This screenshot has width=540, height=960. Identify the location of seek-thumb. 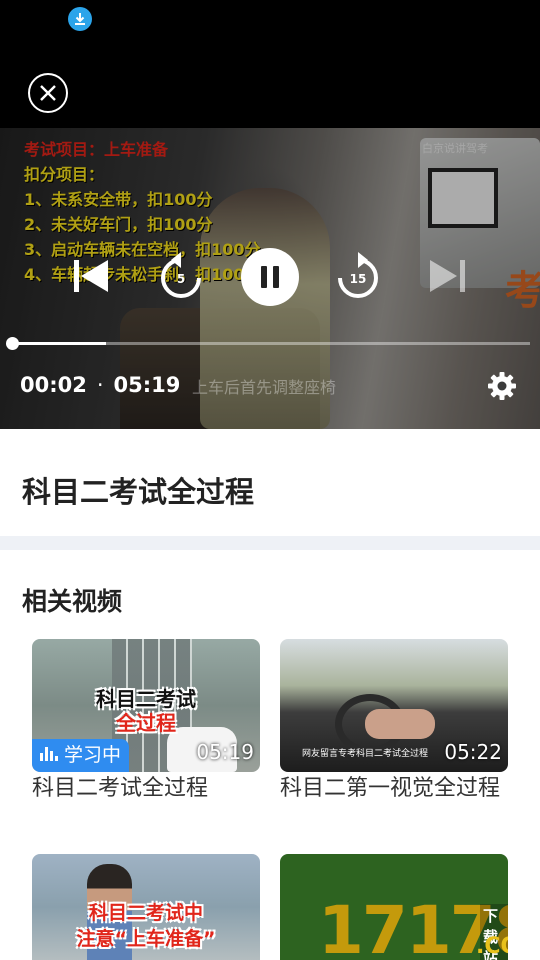
(12, 343).